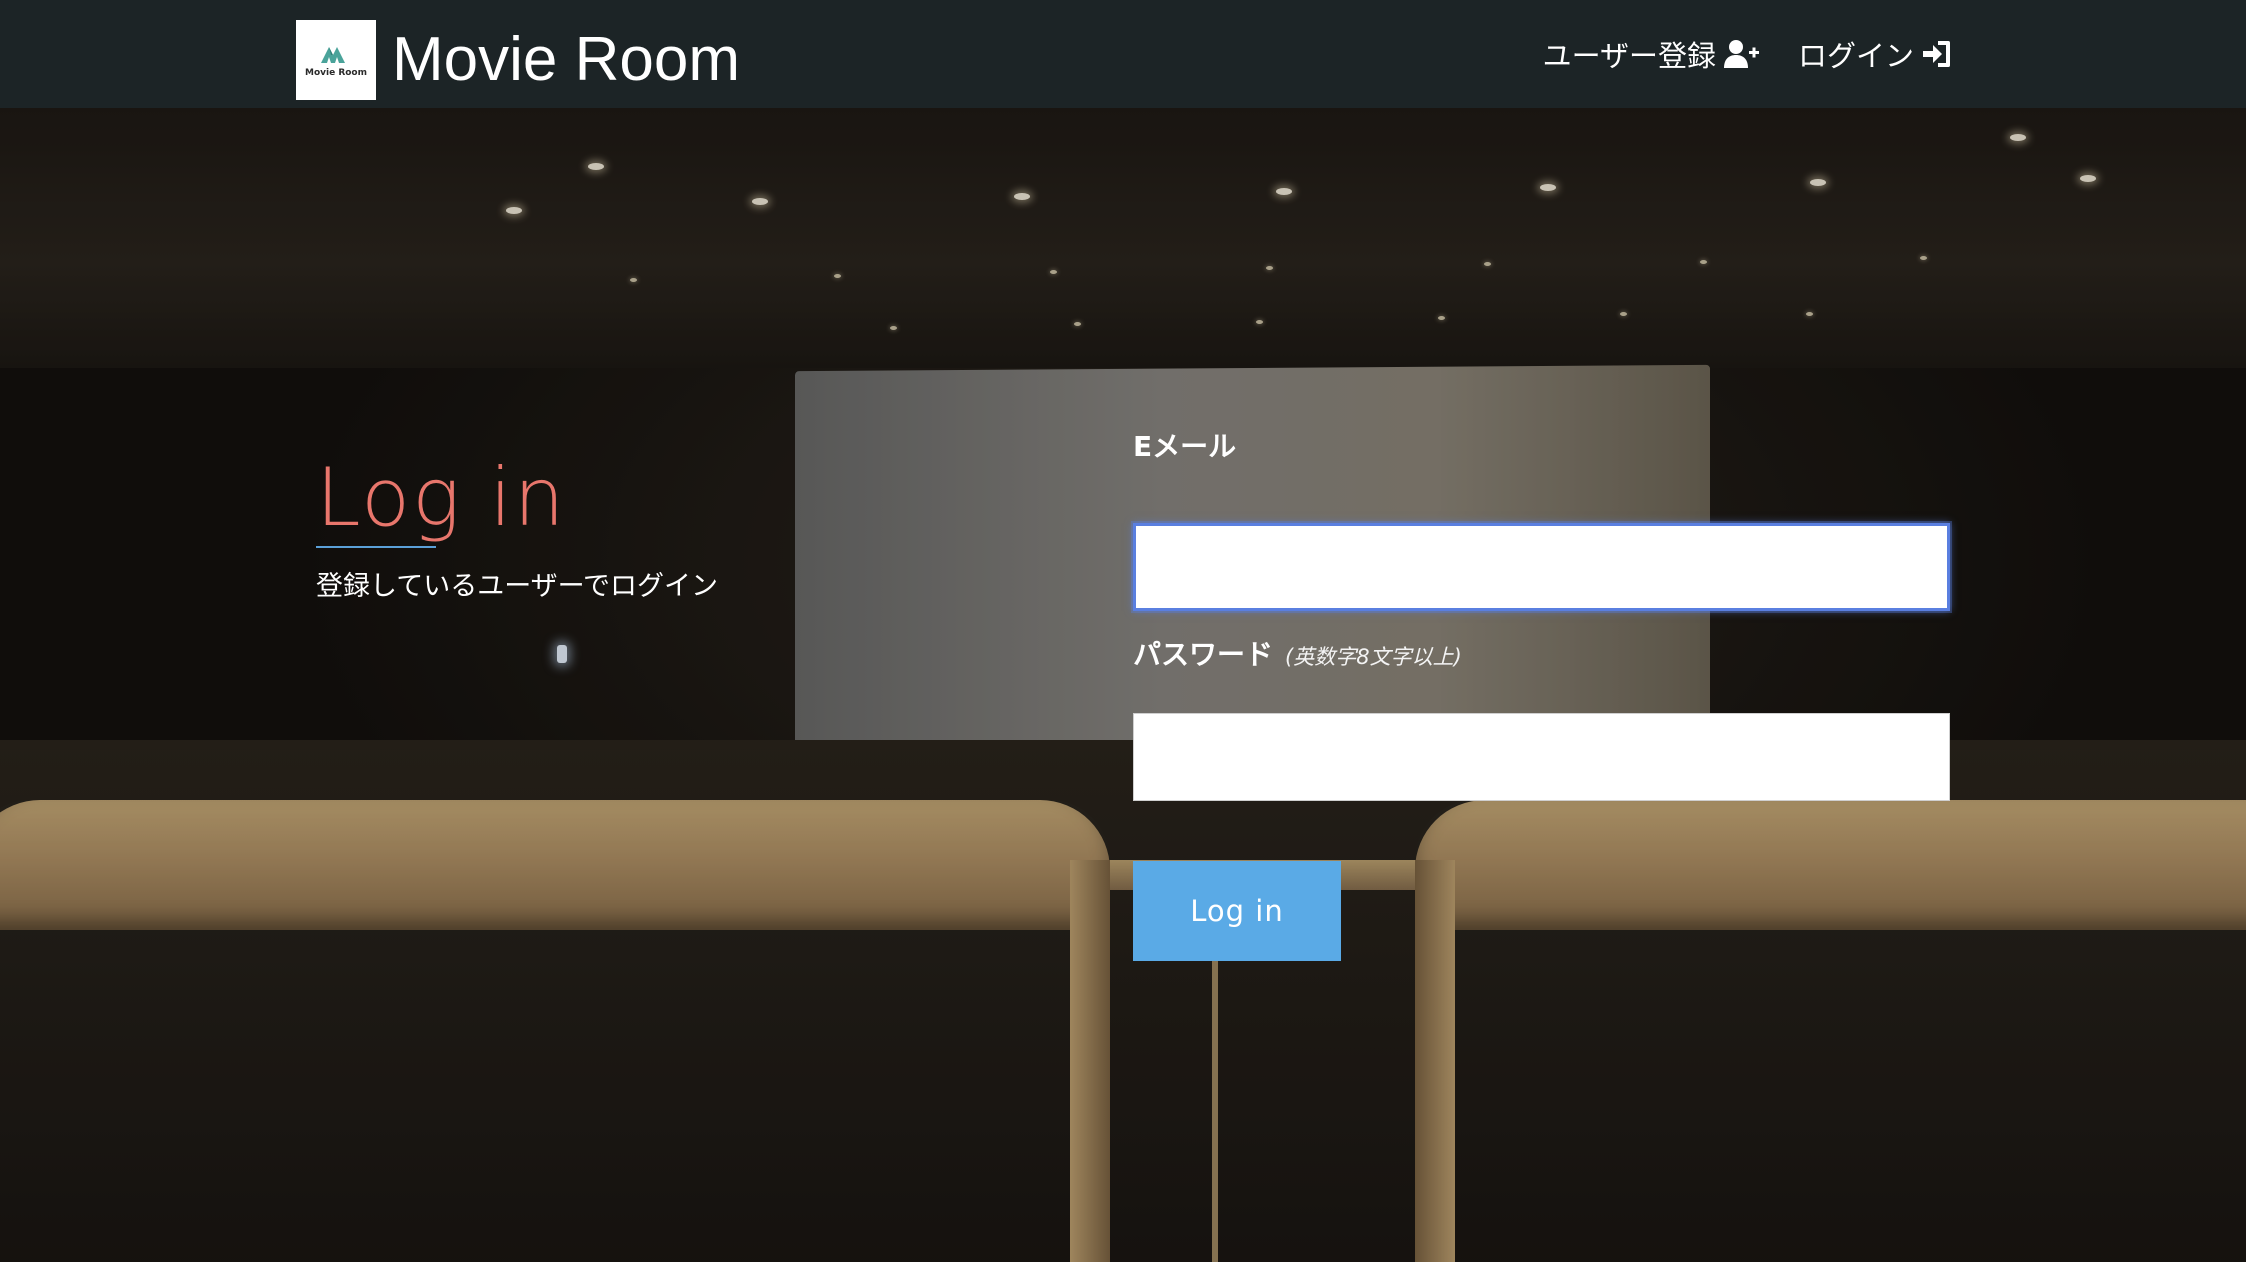  I want to click on login-submit-button: Log in, so click(1237, 911).